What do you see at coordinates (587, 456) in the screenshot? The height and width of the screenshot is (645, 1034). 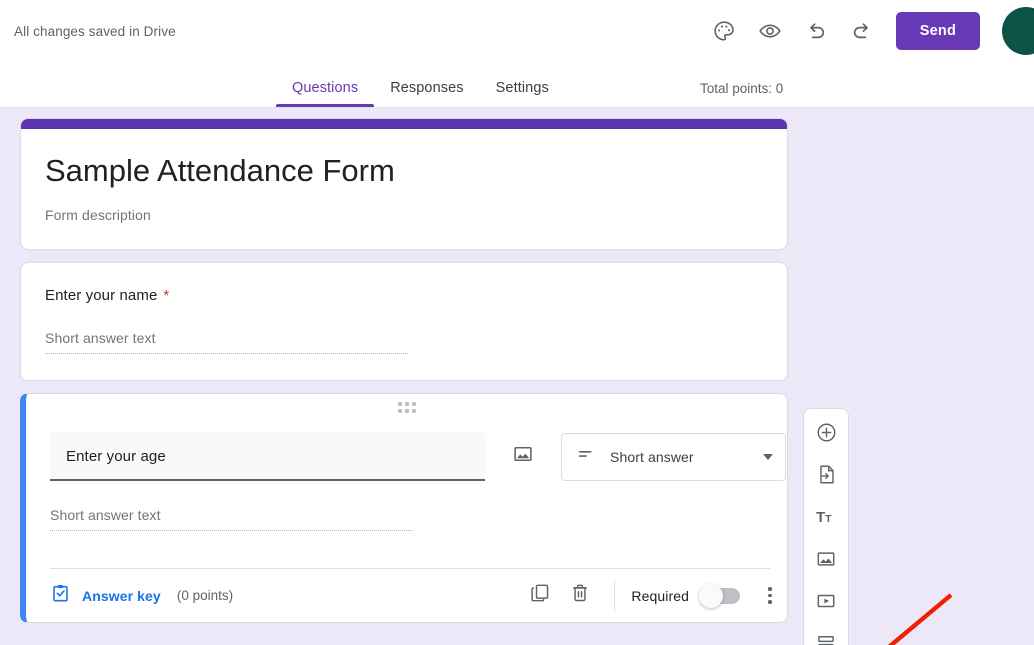 I see `short-answer-icon` at bounding box center [587, 456].